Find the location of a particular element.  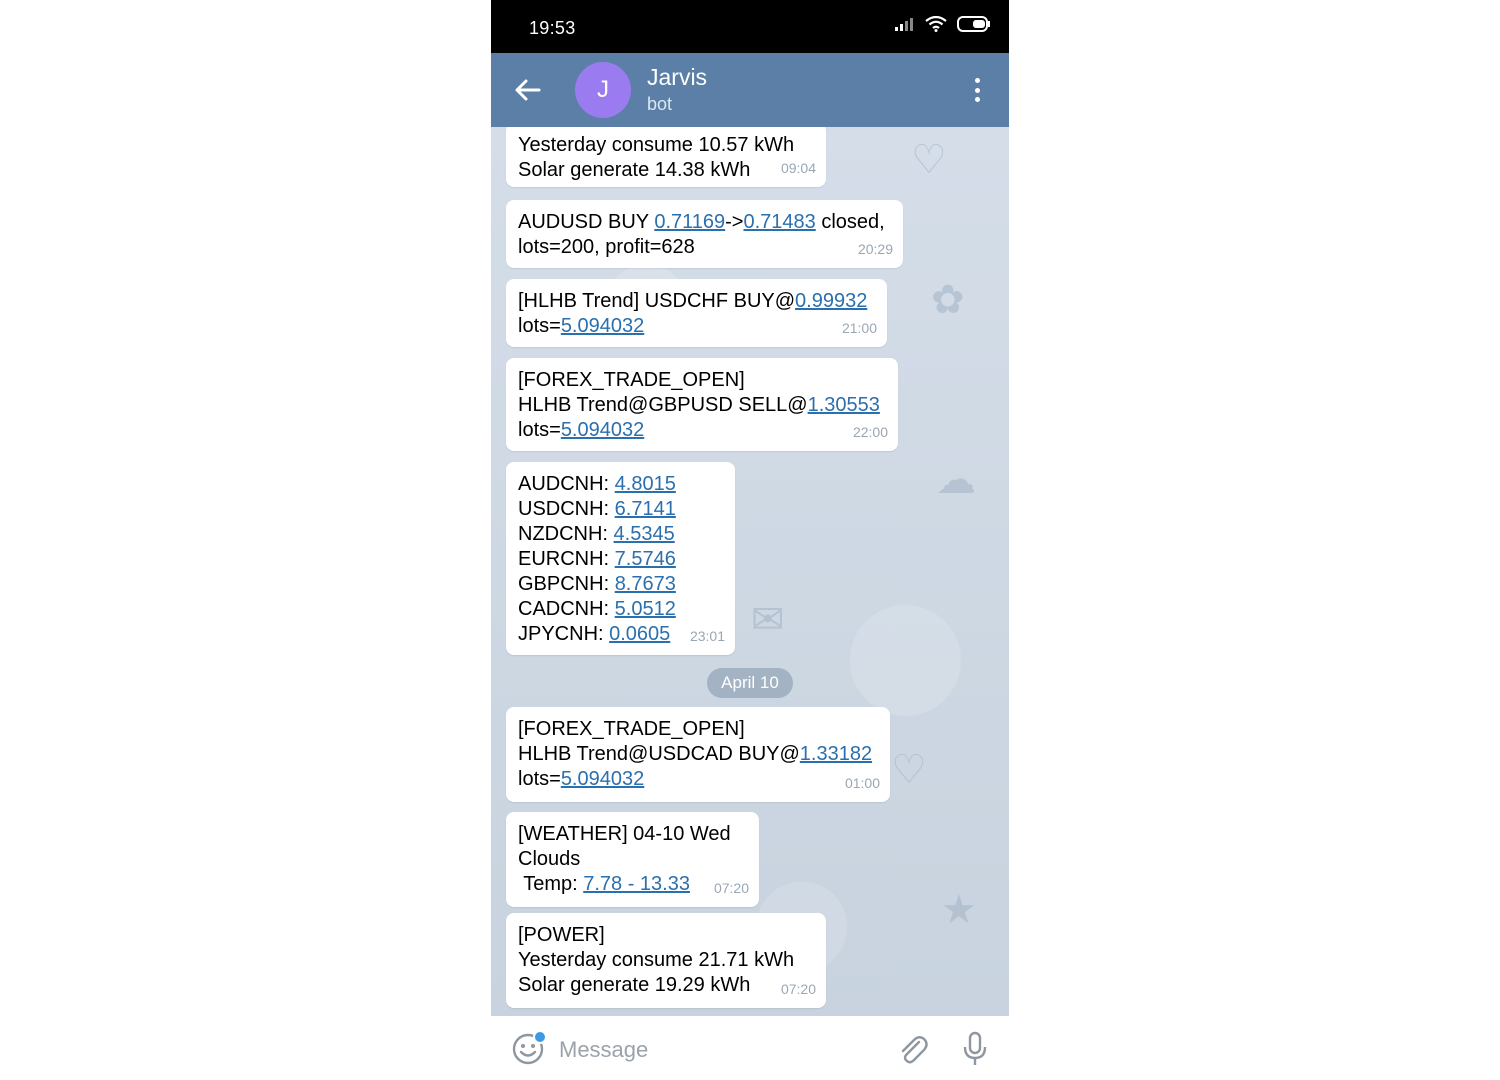

background-pattern-icon: ✿ is located at coordinates (948, 300).